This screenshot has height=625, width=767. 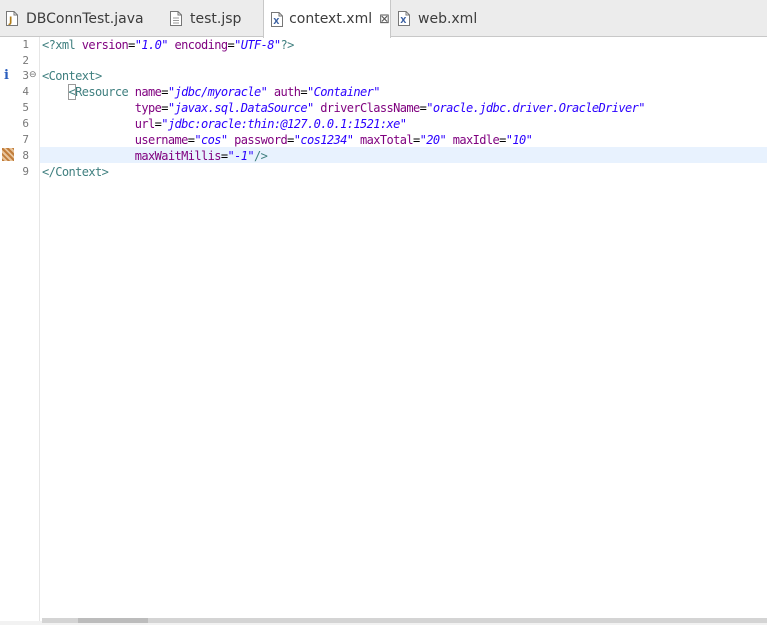 What do you see at coordinates (161, 140) in the screenshot?
I see `attr-name: username` at bounding box center [161, 140].